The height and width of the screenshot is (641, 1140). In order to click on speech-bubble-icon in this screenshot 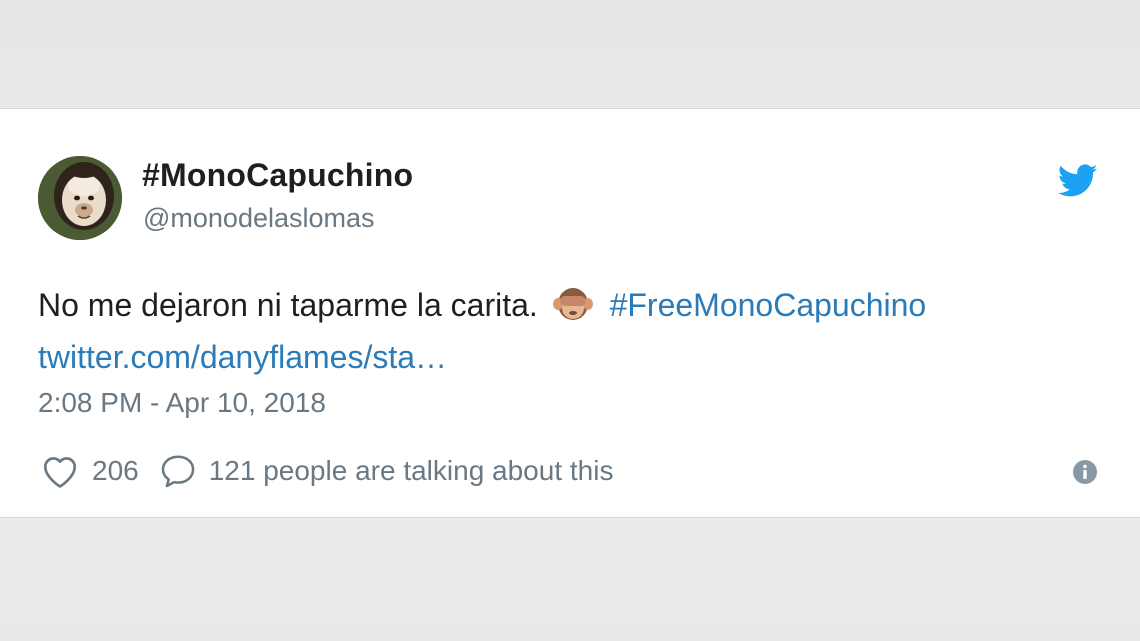, I will do `click(178, 471)`.